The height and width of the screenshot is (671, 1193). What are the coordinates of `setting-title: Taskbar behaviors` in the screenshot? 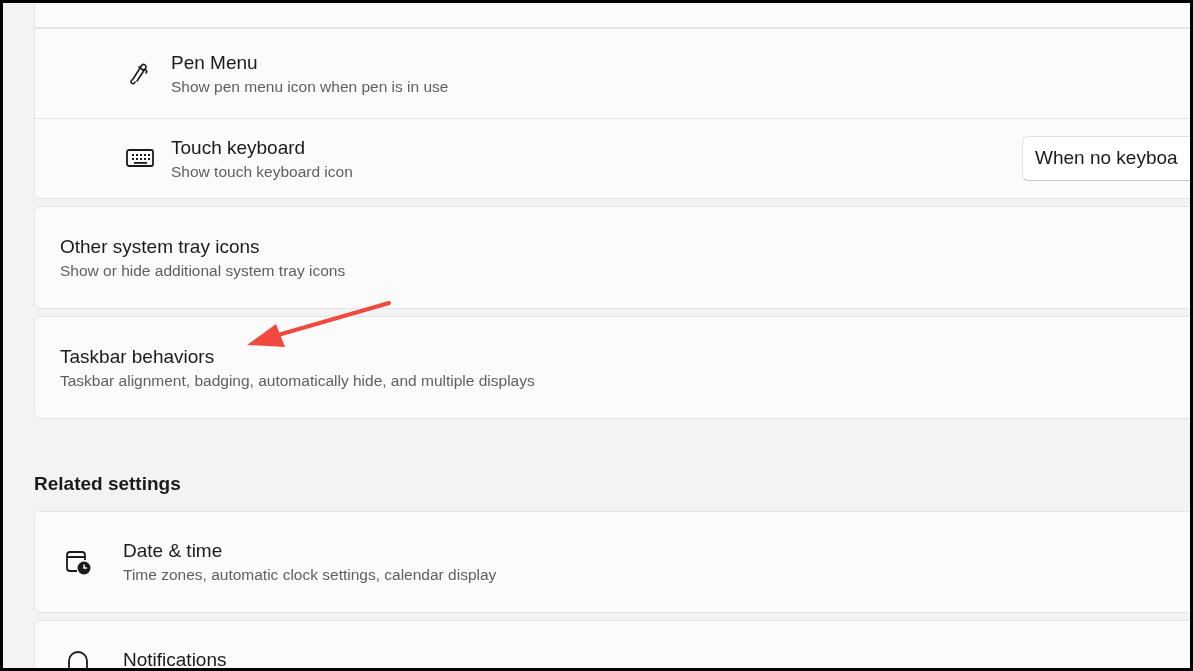 It's located at (138, 356).